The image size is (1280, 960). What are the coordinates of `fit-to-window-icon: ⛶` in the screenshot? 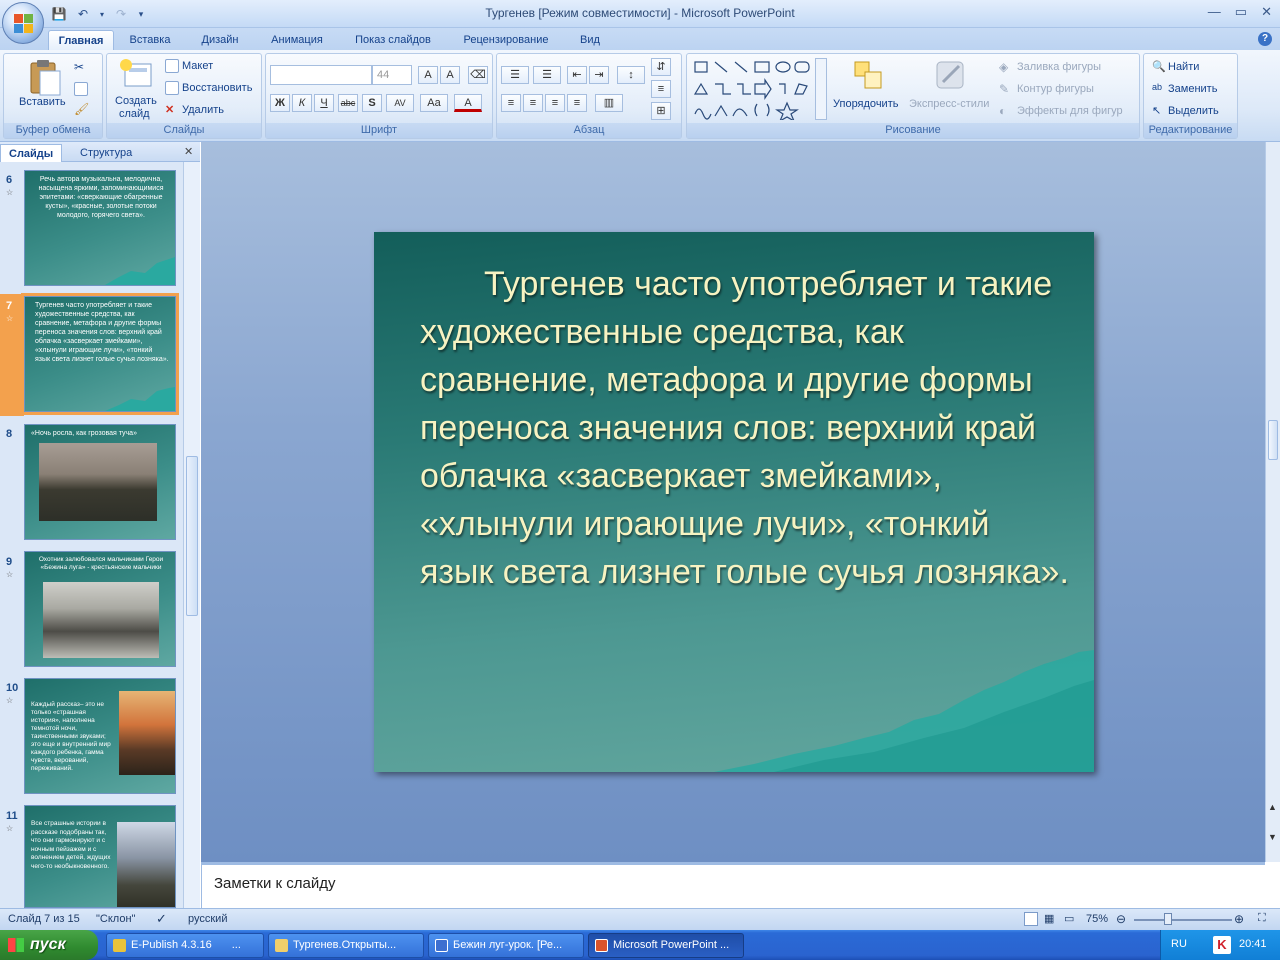 It's located at (1262, 918).